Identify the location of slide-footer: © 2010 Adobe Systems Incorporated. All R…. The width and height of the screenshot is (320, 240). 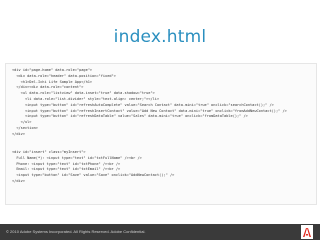
(160, 232).